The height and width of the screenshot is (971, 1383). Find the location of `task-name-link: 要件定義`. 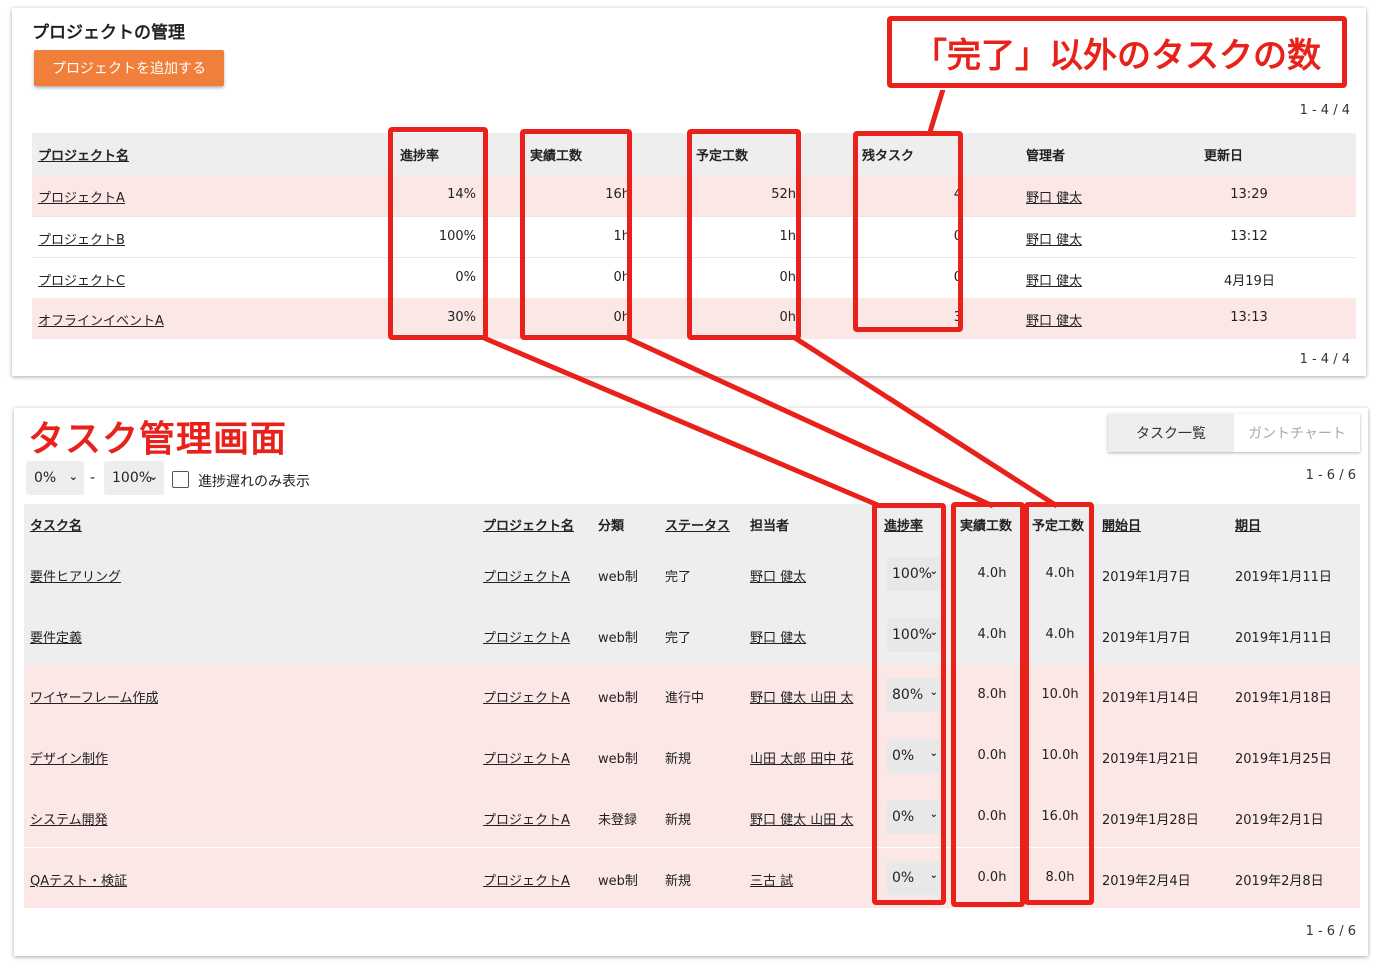

task-name-link: 要件定義 is located at coordinates (56, 636).